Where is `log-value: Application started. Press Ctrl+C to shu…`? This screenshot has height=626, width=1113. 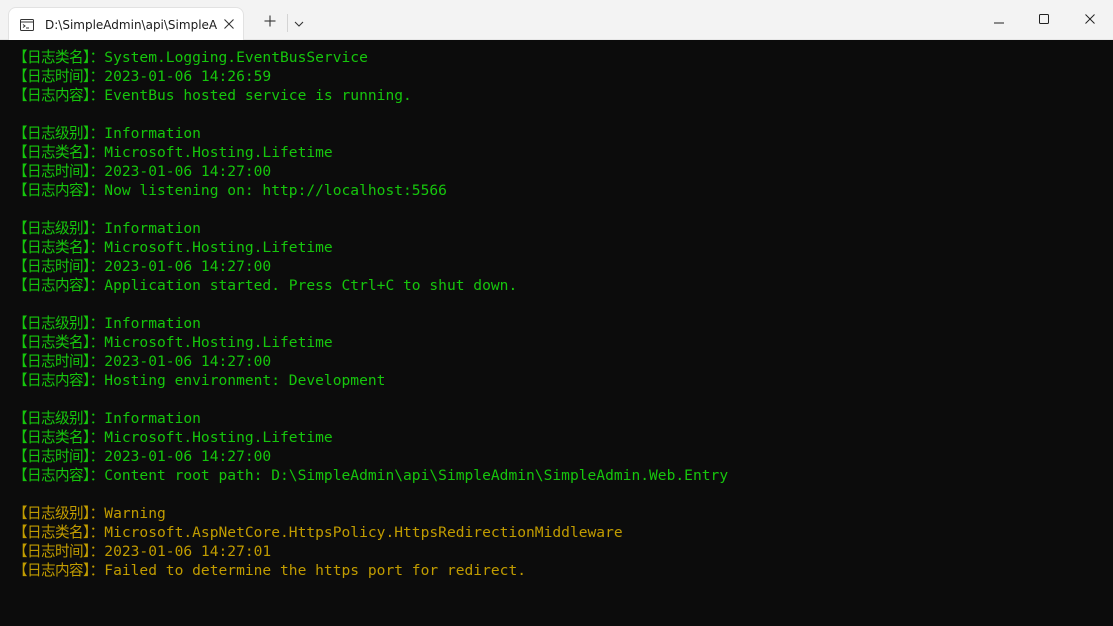
log-value: Application started. Press Ctrl+C to shu… is located at coordinates (311, 285).